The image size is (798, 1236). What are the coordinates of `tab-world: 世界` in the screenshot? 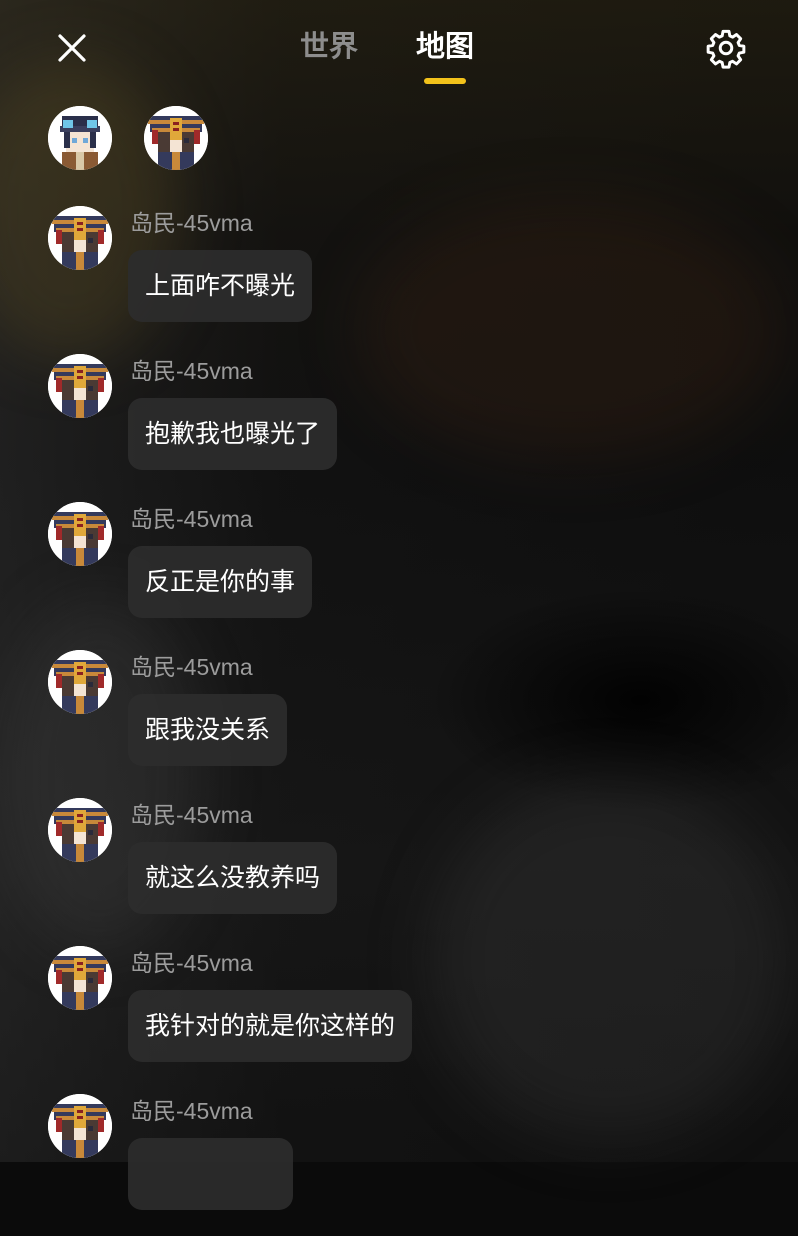 It's located at (329, 57).